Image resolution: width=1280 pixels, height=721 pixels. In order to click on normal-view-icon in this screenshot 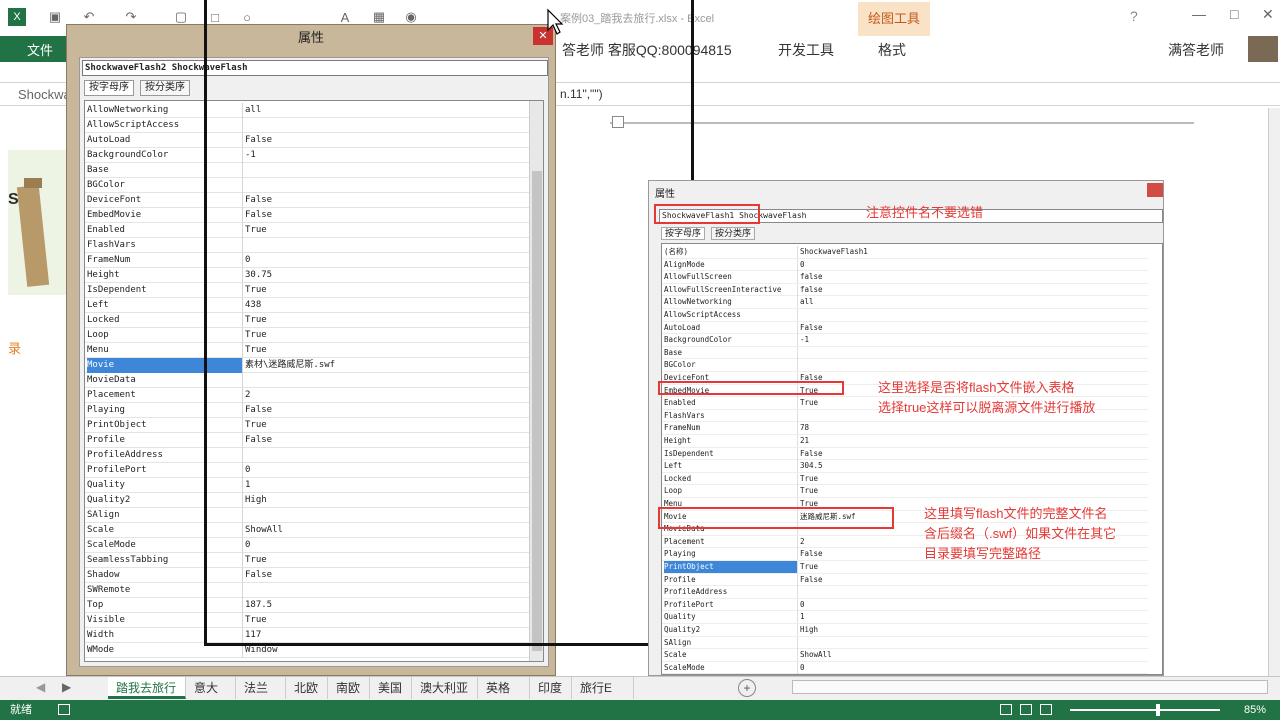, I will do `click(1006, 709)`.